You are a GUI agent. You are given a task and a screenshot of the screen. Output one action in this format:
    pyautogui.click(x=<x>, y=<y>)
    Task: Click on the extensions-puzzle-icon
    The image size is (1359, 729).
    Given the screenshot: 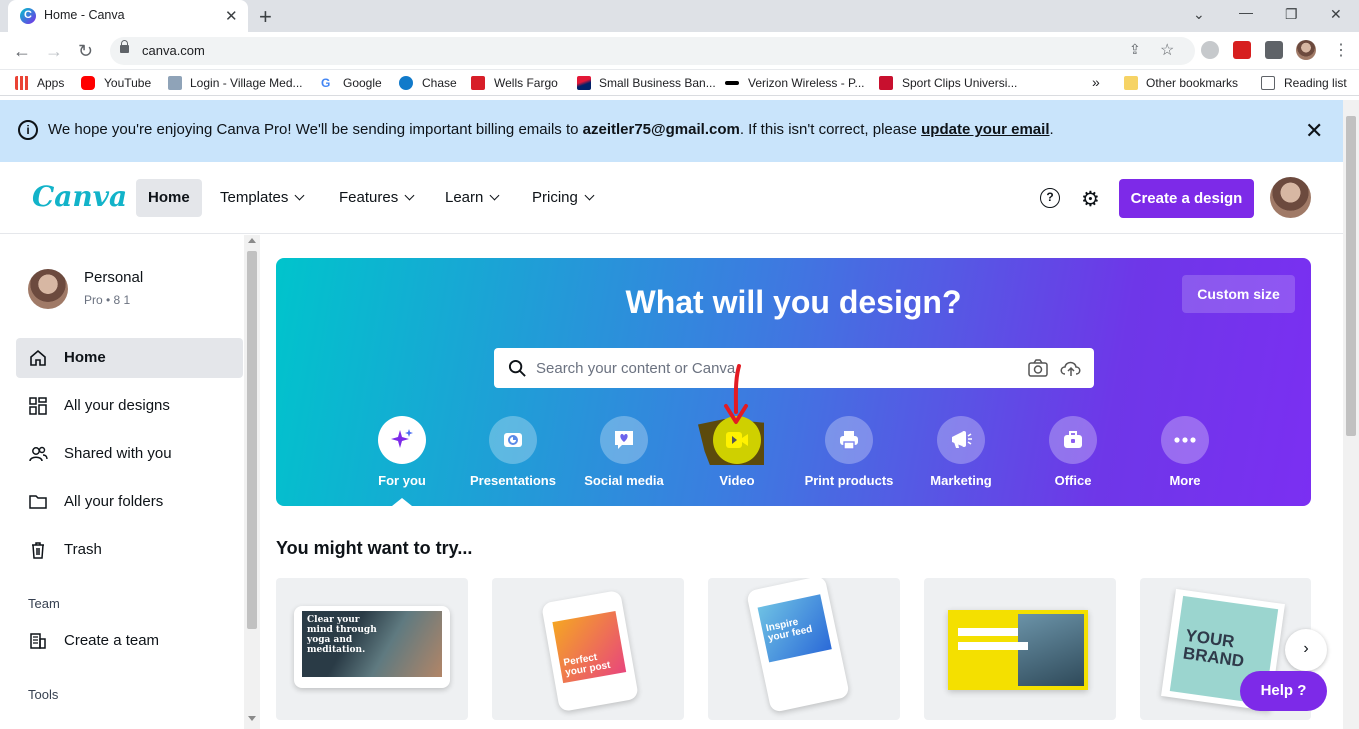 What is the action you would take?
    pyautogui.click(x=1274, y=50)
    